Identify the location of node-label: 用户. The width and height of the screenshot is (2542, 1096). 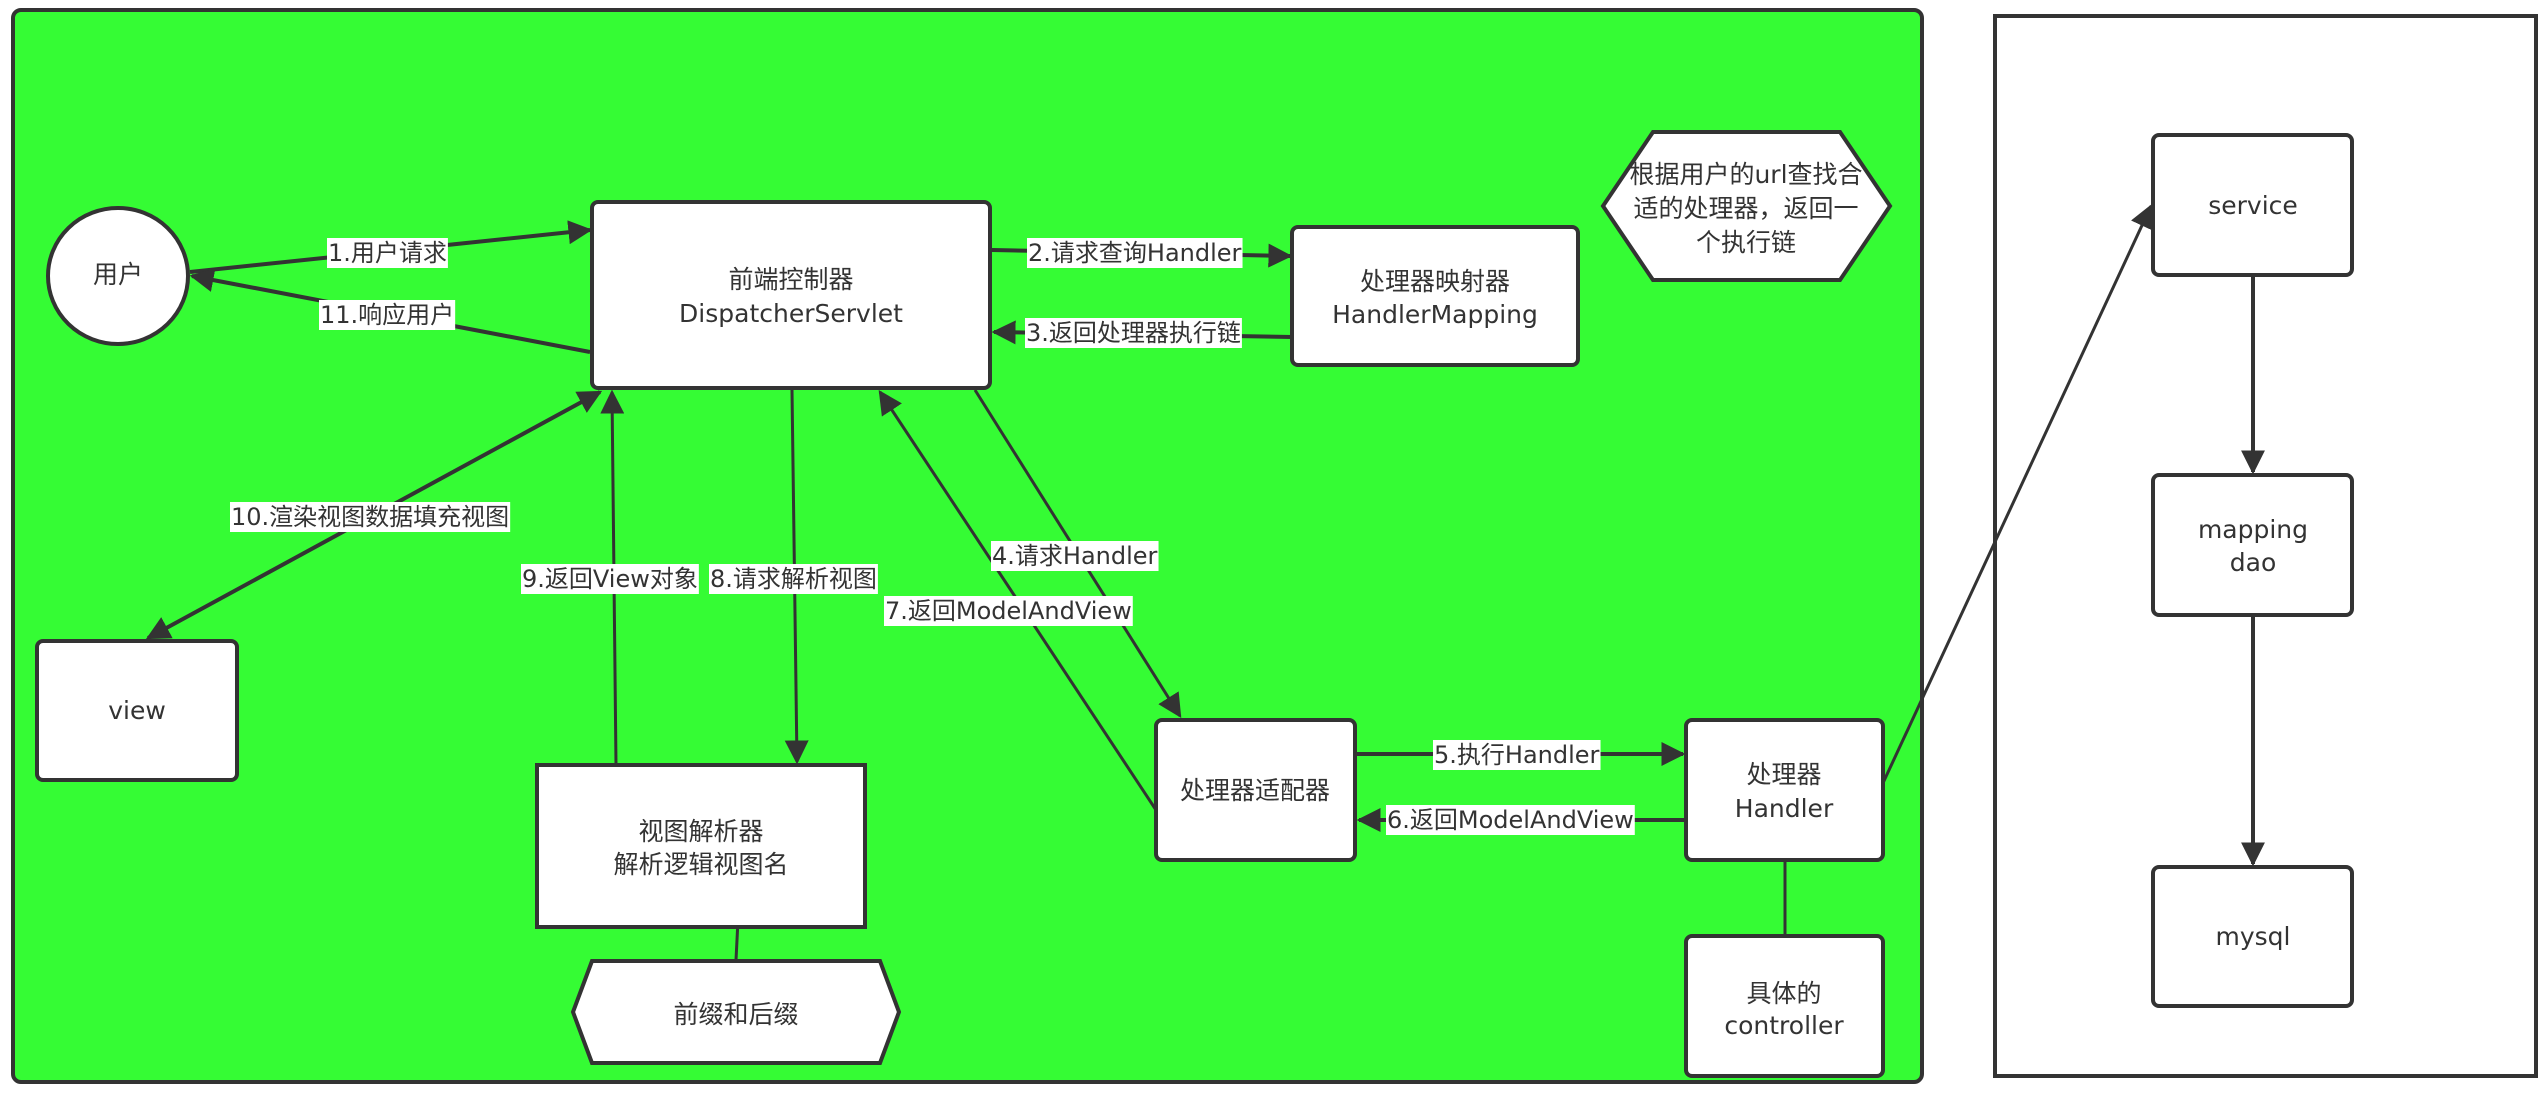
(118, 274).